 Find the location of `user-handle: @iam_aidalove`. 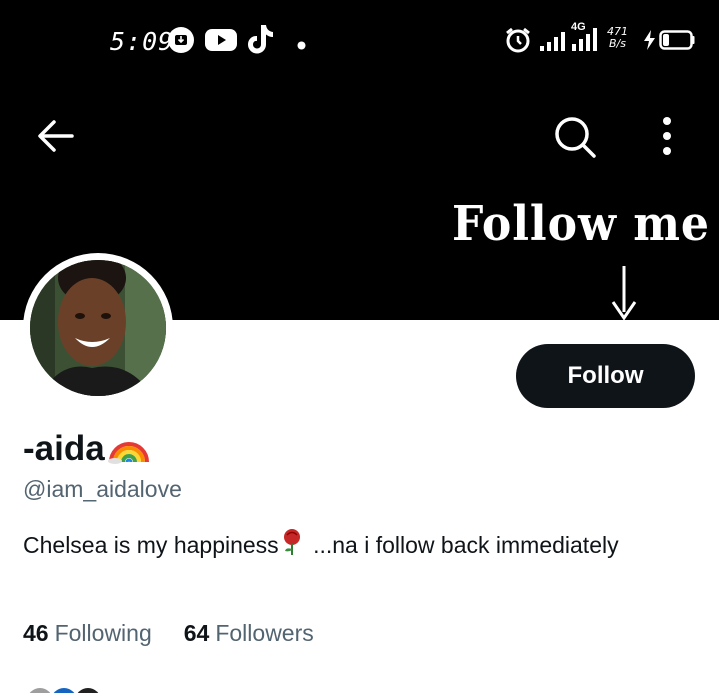

user-handle: @iam_aidalove is located at coordinates (102, 489).